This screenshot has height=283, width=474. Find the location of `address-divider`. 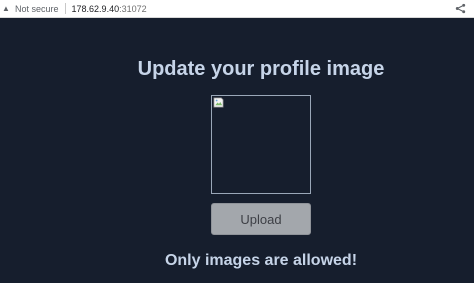

address-divider is located at coordinates (65, 8).